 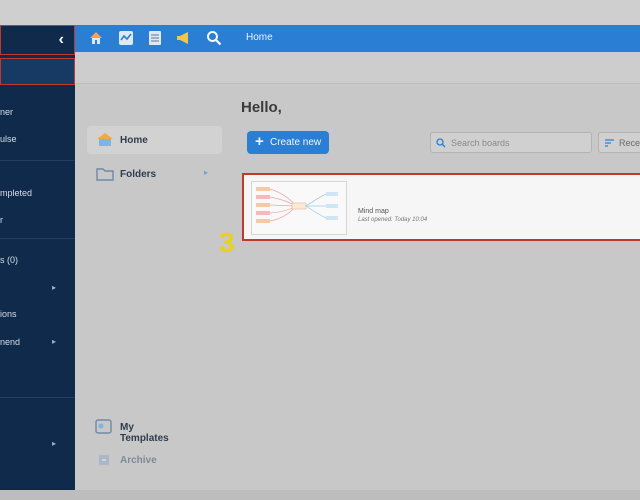 I want to click on sidebar-item: r, so click(x=1, y=220).